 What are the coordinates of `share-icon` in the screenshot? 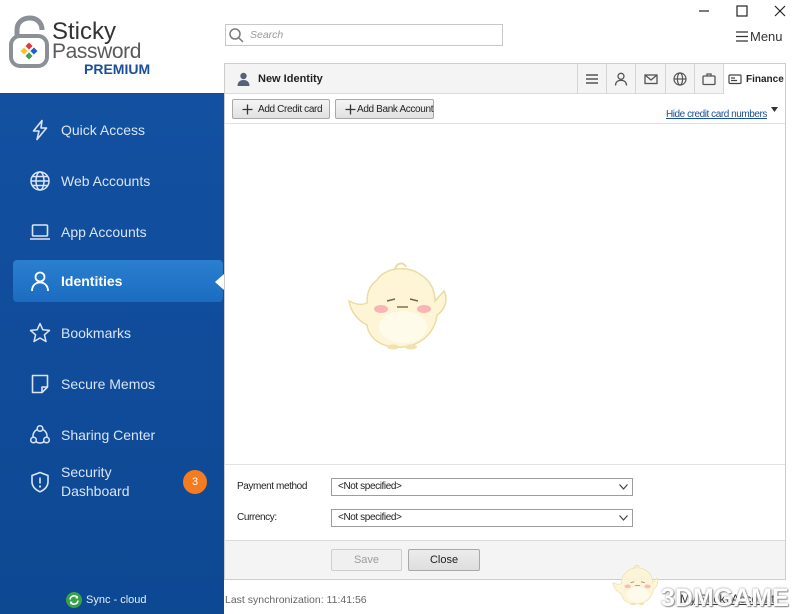 It's located at (40, 434).